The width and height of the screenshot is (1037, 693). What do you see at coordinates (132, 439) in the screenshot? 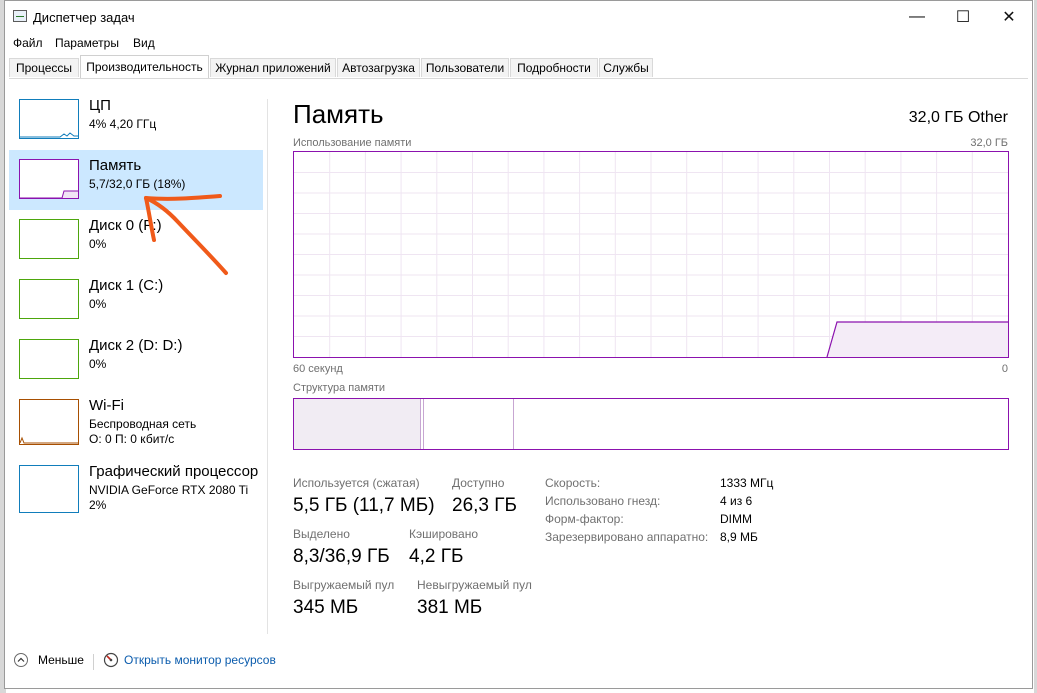
I see `resource-detail: О: 0 П: 0 кбит/с` at bounding box center [132, 439].